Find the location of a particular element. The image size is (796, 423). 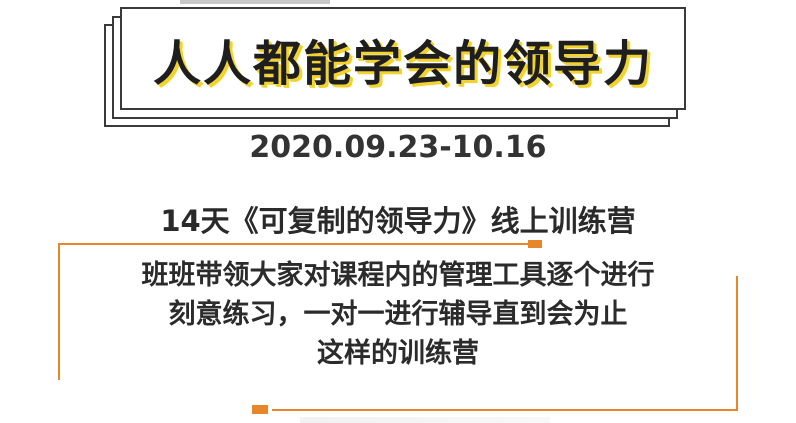

date-range: 2020.09.23-10.16 is located at coordinates (398, 147).